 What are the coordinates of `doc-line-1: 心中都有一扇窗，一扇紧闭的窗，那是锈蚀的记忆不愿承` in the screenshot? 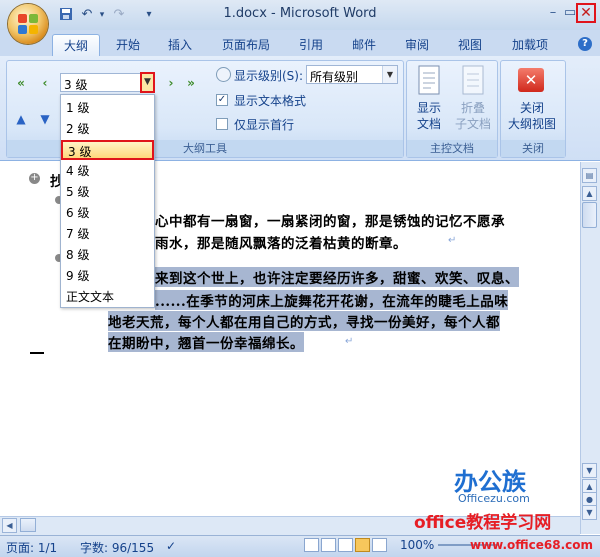 It's located at (330, 222).